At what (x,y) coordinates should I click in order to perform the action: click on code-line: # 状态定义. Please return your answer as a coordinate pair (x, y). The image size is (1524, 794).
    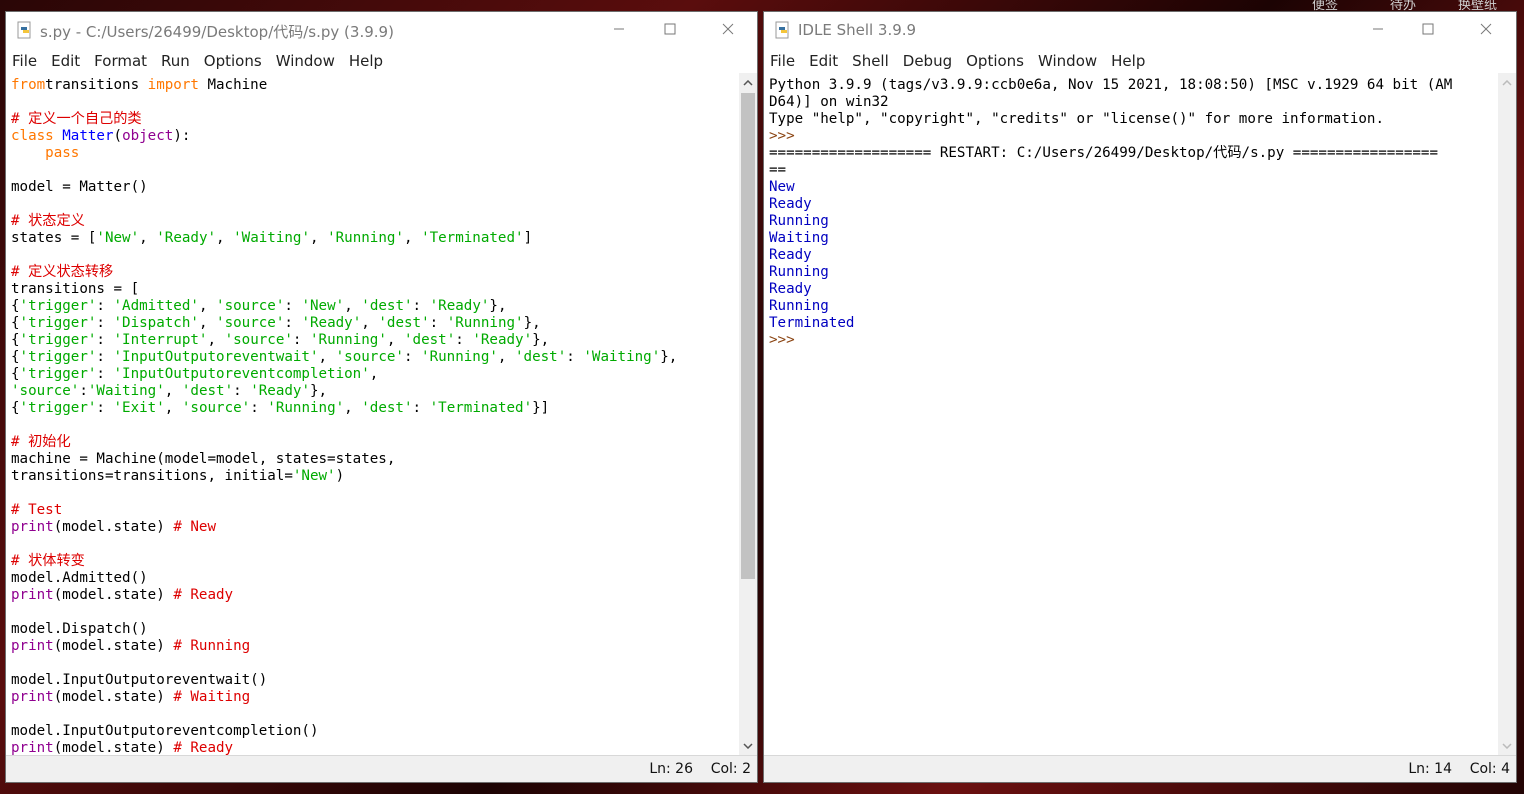
    Looking at the image, I should click on (344, 221).